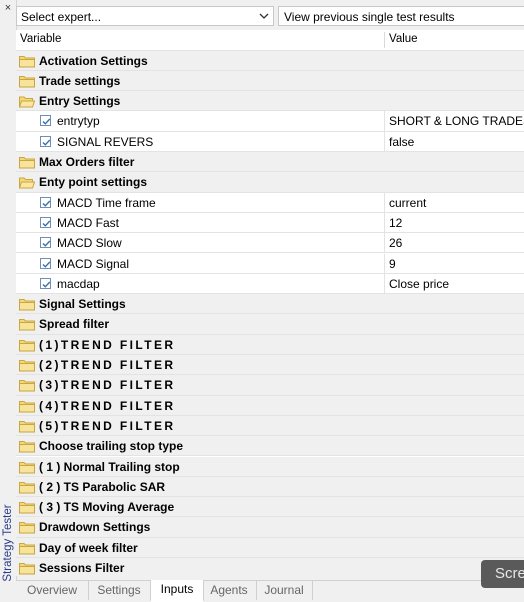 This screenshot has width=524, height=602. Describe the element at coordinates (403, 39) in the screenshot. I see `column-header-value: Value` at that location.